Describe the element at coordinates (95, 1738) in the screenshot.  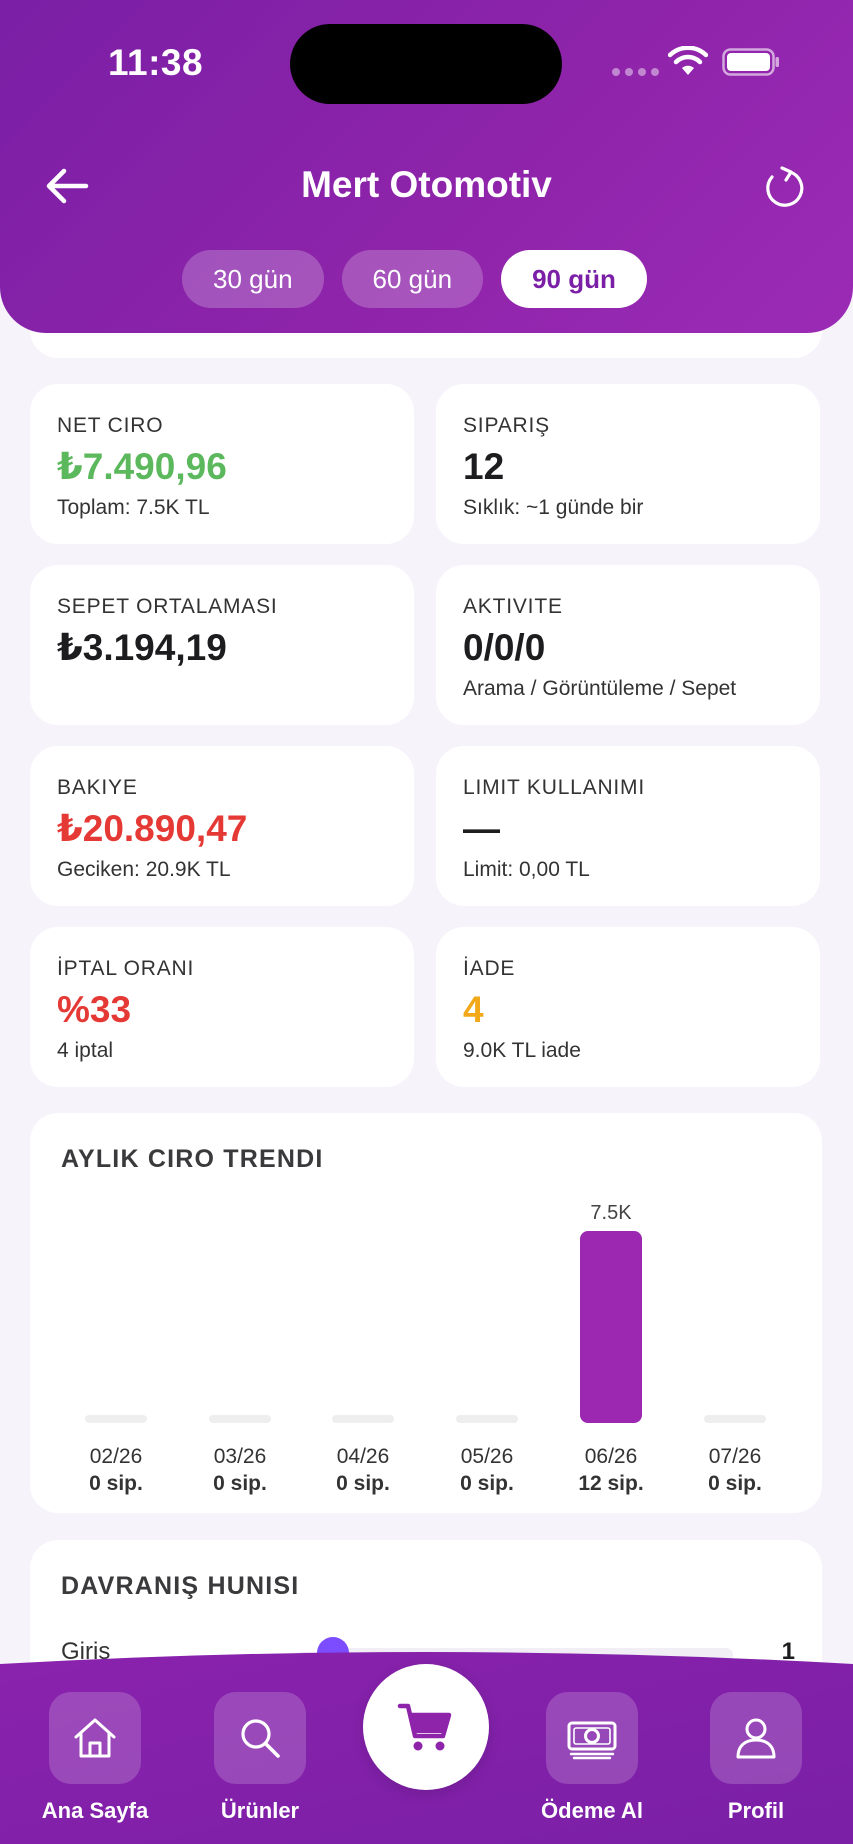
I see `home-icon` at that location.